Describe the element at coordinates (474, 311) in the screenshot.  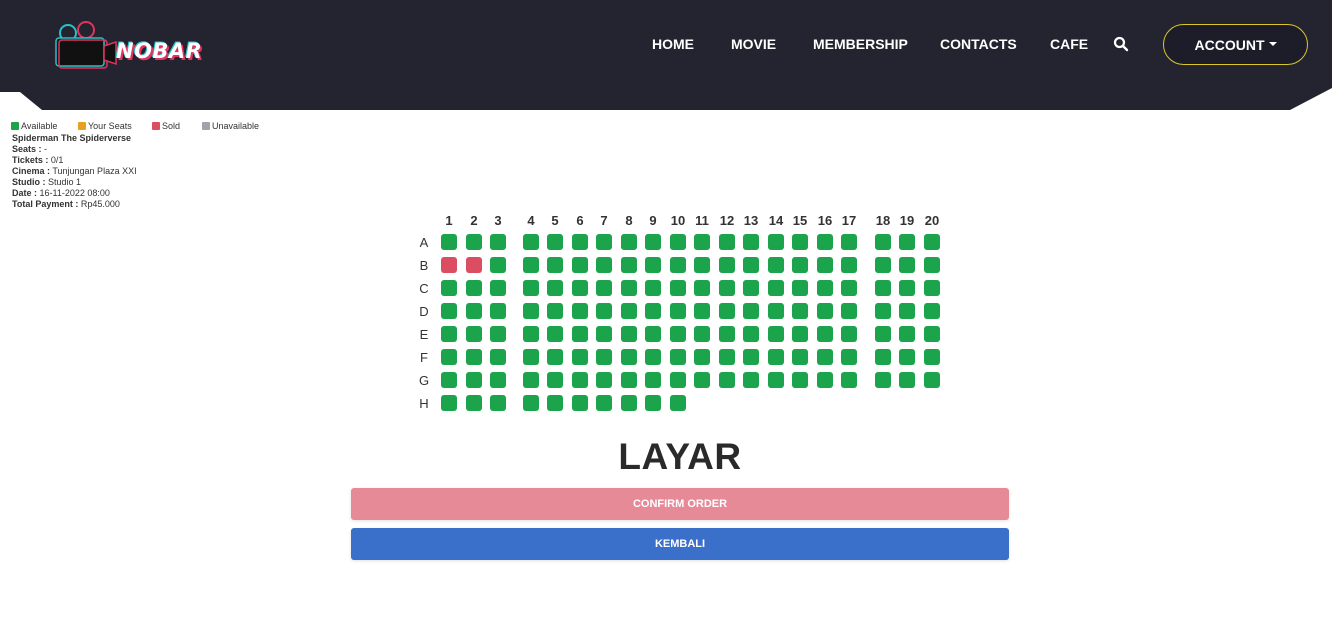
I see `seat-d2` at that location.